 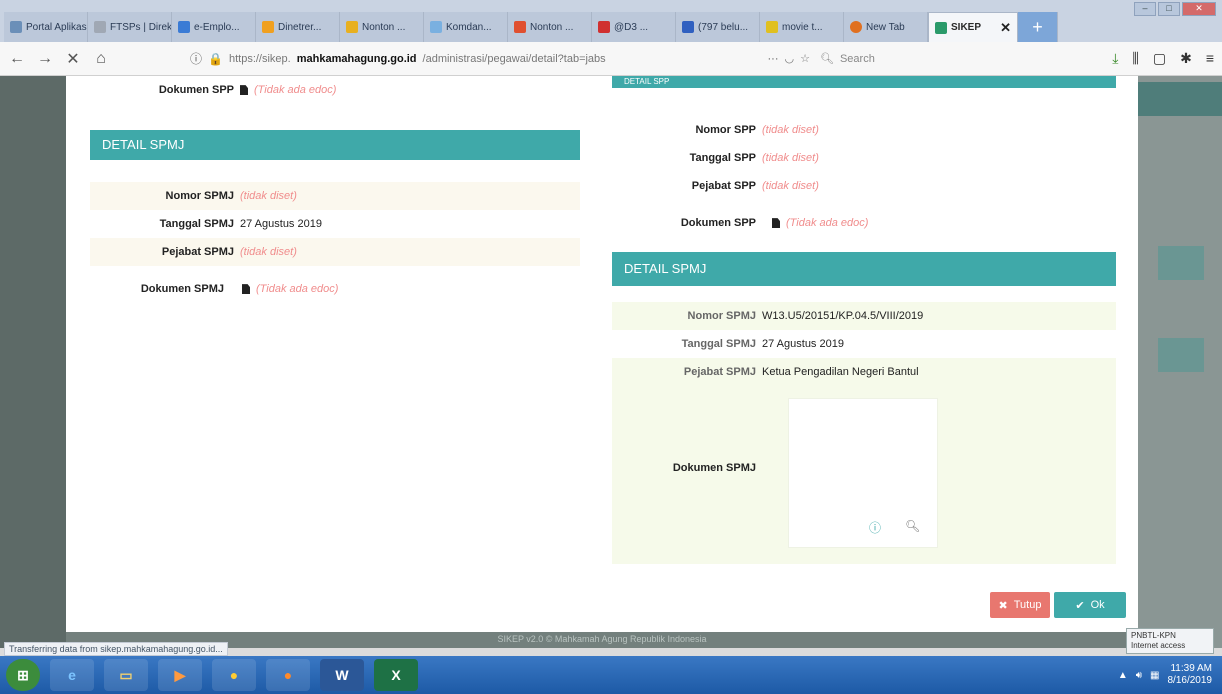 What do you see at coordinates (805, 58) in the screenshot?
I see `bookmark-star-icon: ☆` at bounding box center [805, 58].